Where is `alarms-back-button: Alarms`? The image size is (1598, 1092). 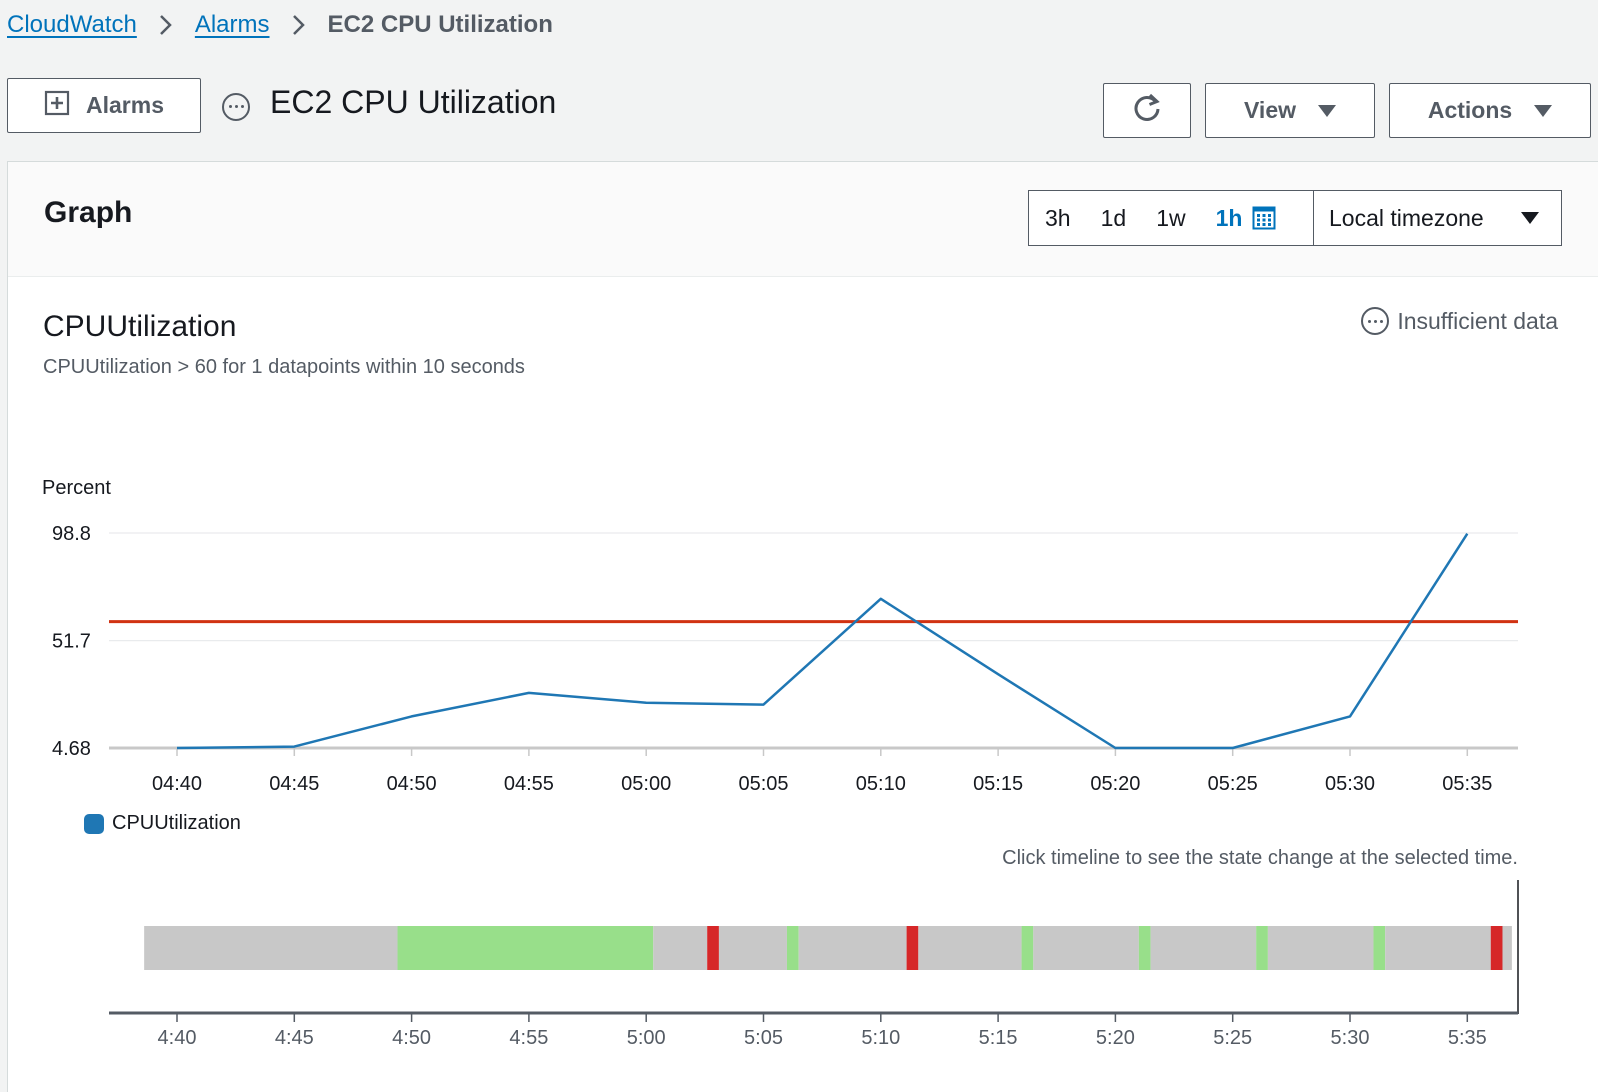
alarms-back-button: Alarms is located at coordinates (104, 105).